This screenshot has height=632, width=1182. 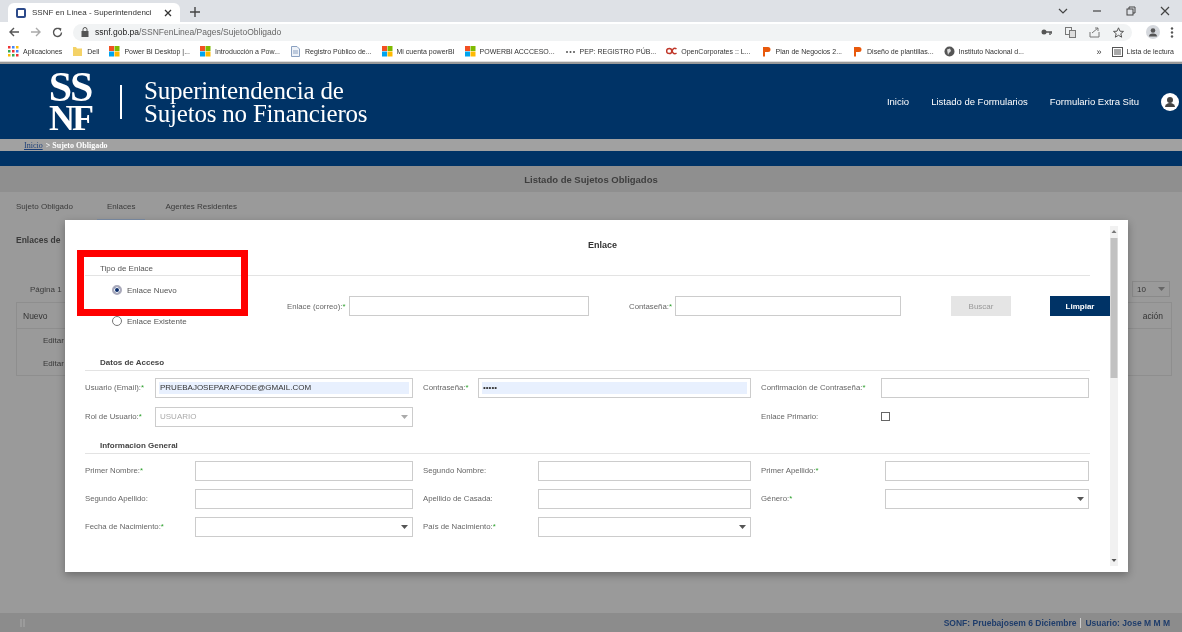 I want to click on browser-tab: SSNF en Línea - Superintendenci, so click(x=94, y=12).